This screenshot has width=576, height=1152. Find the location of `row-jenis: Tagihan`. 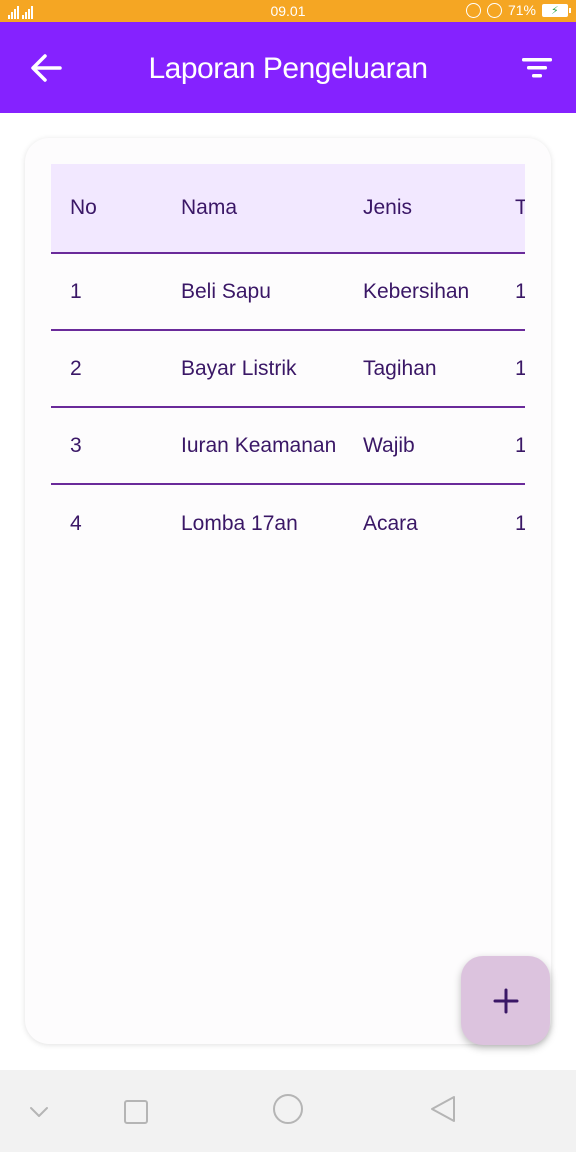

row-jenis: Tagihan is located at coordinates (400, 368).